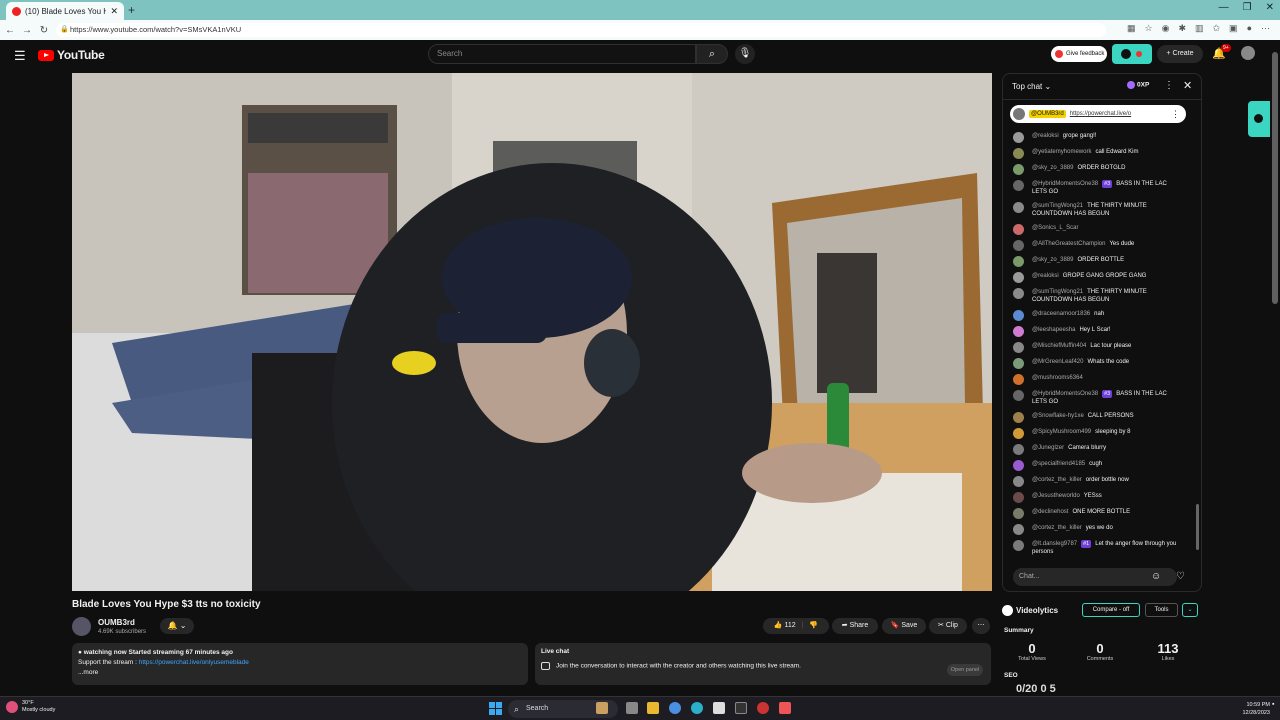 The image size is (1280, 720). What do you see at coordinates (1156, 576) in the screenshot?
I see `emoji-icon: ☺` at bounding box center [1156, 576].